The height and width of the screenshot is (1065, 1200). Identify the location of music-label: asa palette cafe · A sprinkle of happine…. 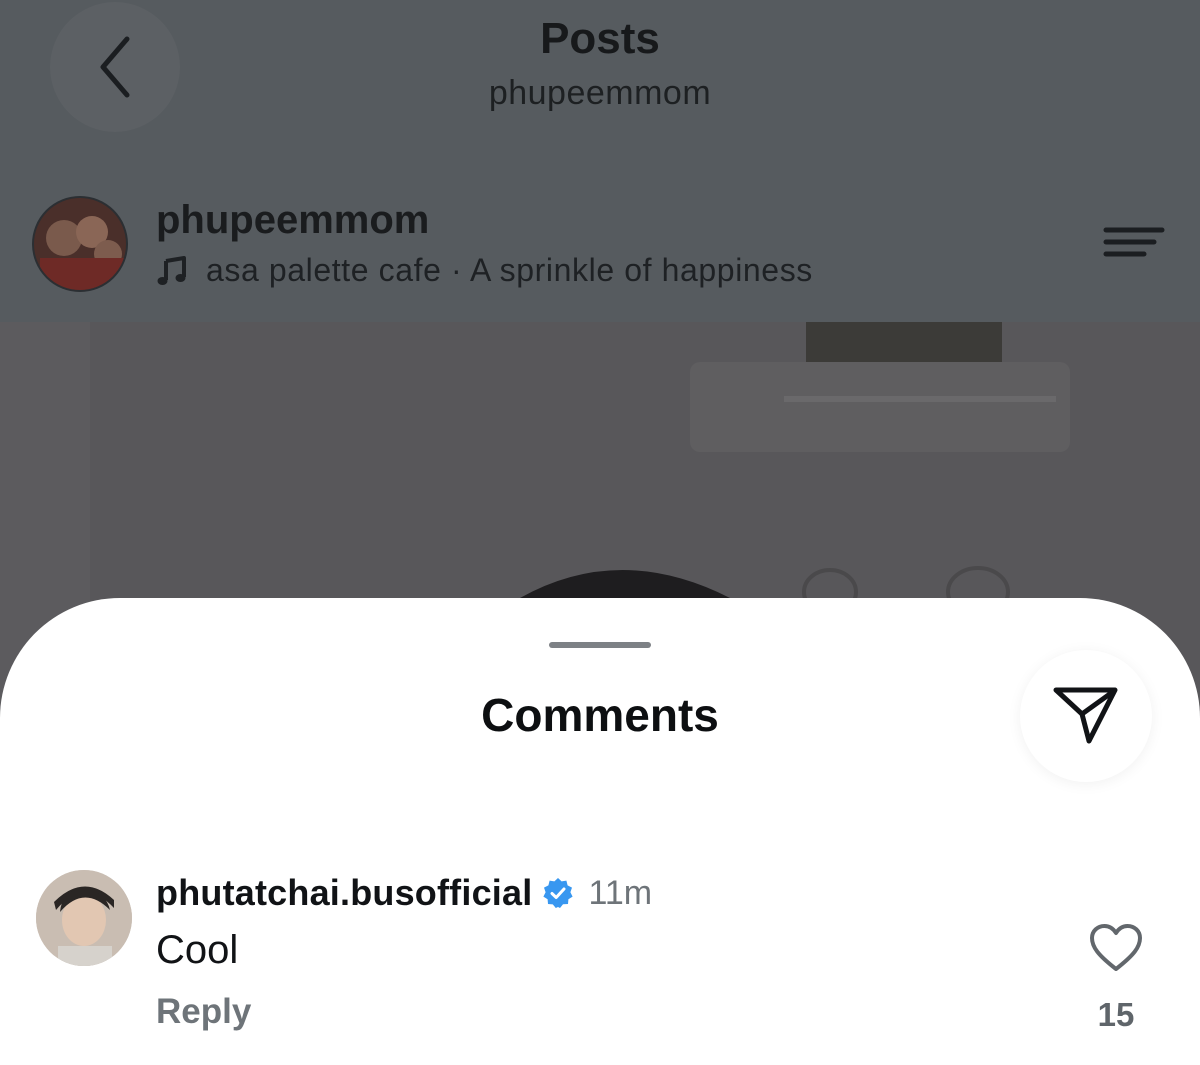
(509, 270).